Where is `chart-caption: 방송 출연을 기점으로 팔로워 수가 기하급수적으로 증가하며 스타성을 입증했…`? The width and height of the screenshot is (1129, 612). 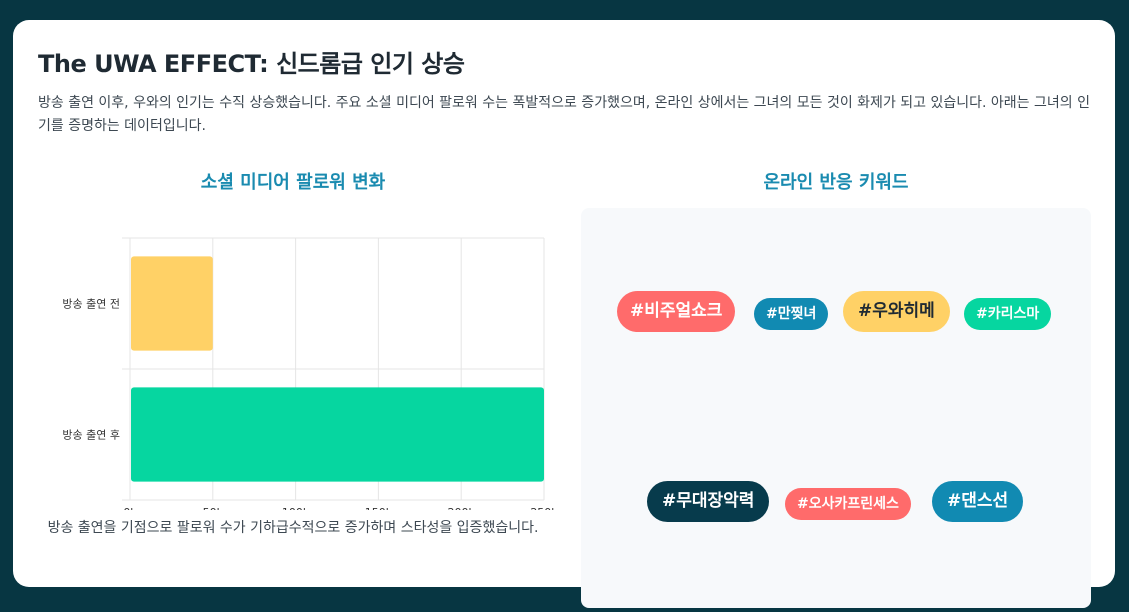
chart-caption: 방송 출연을 기점으로 팔로워 수가 기하급수적으로 증가하며 스타성을 입증했… is located at coordinates (293, 528).